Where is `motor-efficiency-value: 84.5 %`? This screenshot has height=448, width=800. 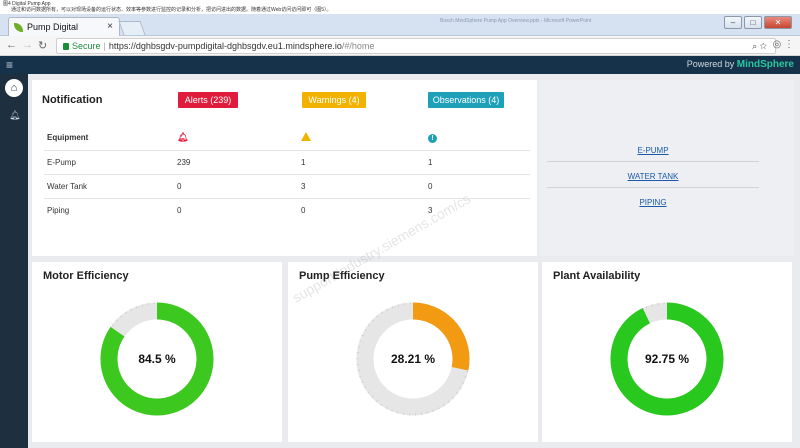 motor-efficiency-value: 84.5 % is located at coordinates (157, 359).